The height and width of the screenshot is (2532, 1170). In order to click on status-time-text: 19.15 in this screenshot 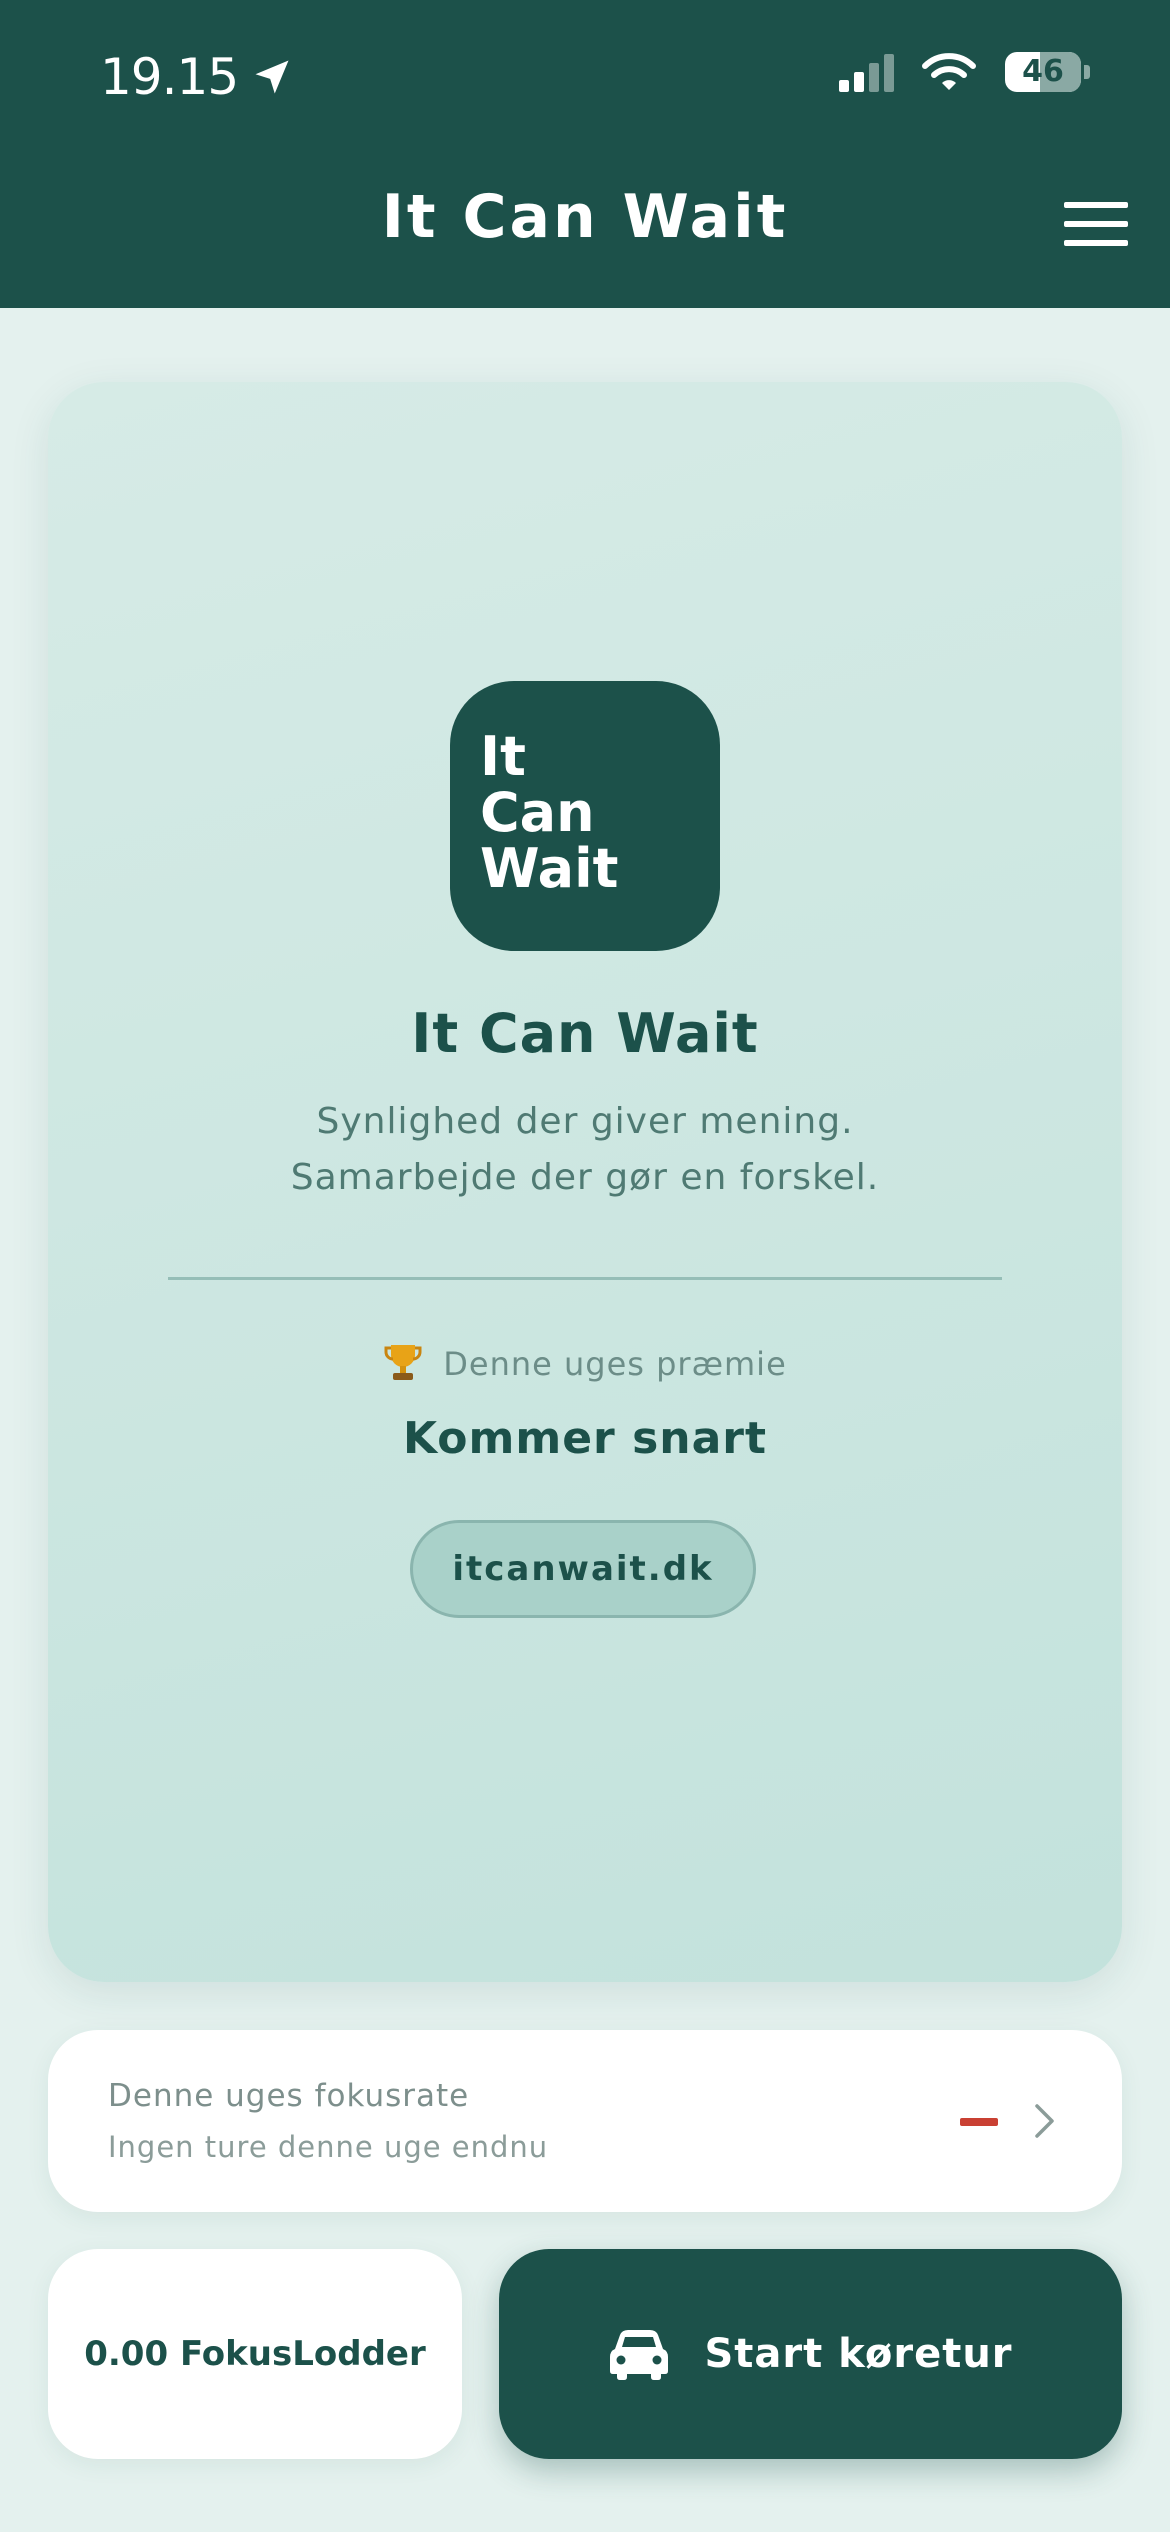, I will do `click(169, 77)`.